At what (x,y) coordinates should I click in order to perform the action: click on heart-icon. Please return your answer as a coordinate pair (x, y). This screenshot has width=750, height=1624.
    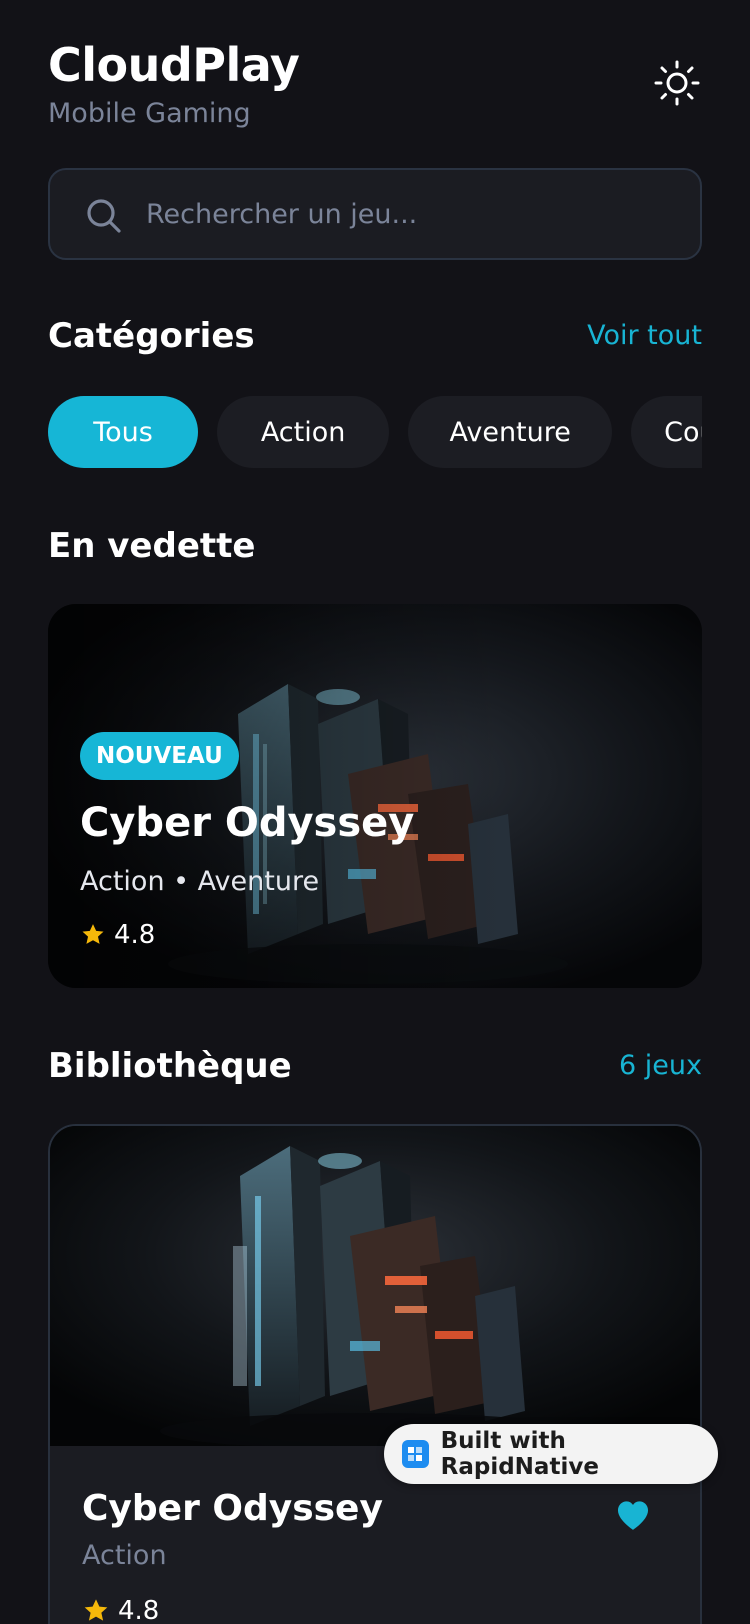
    Looking at the image, I should click on (633, 1515).